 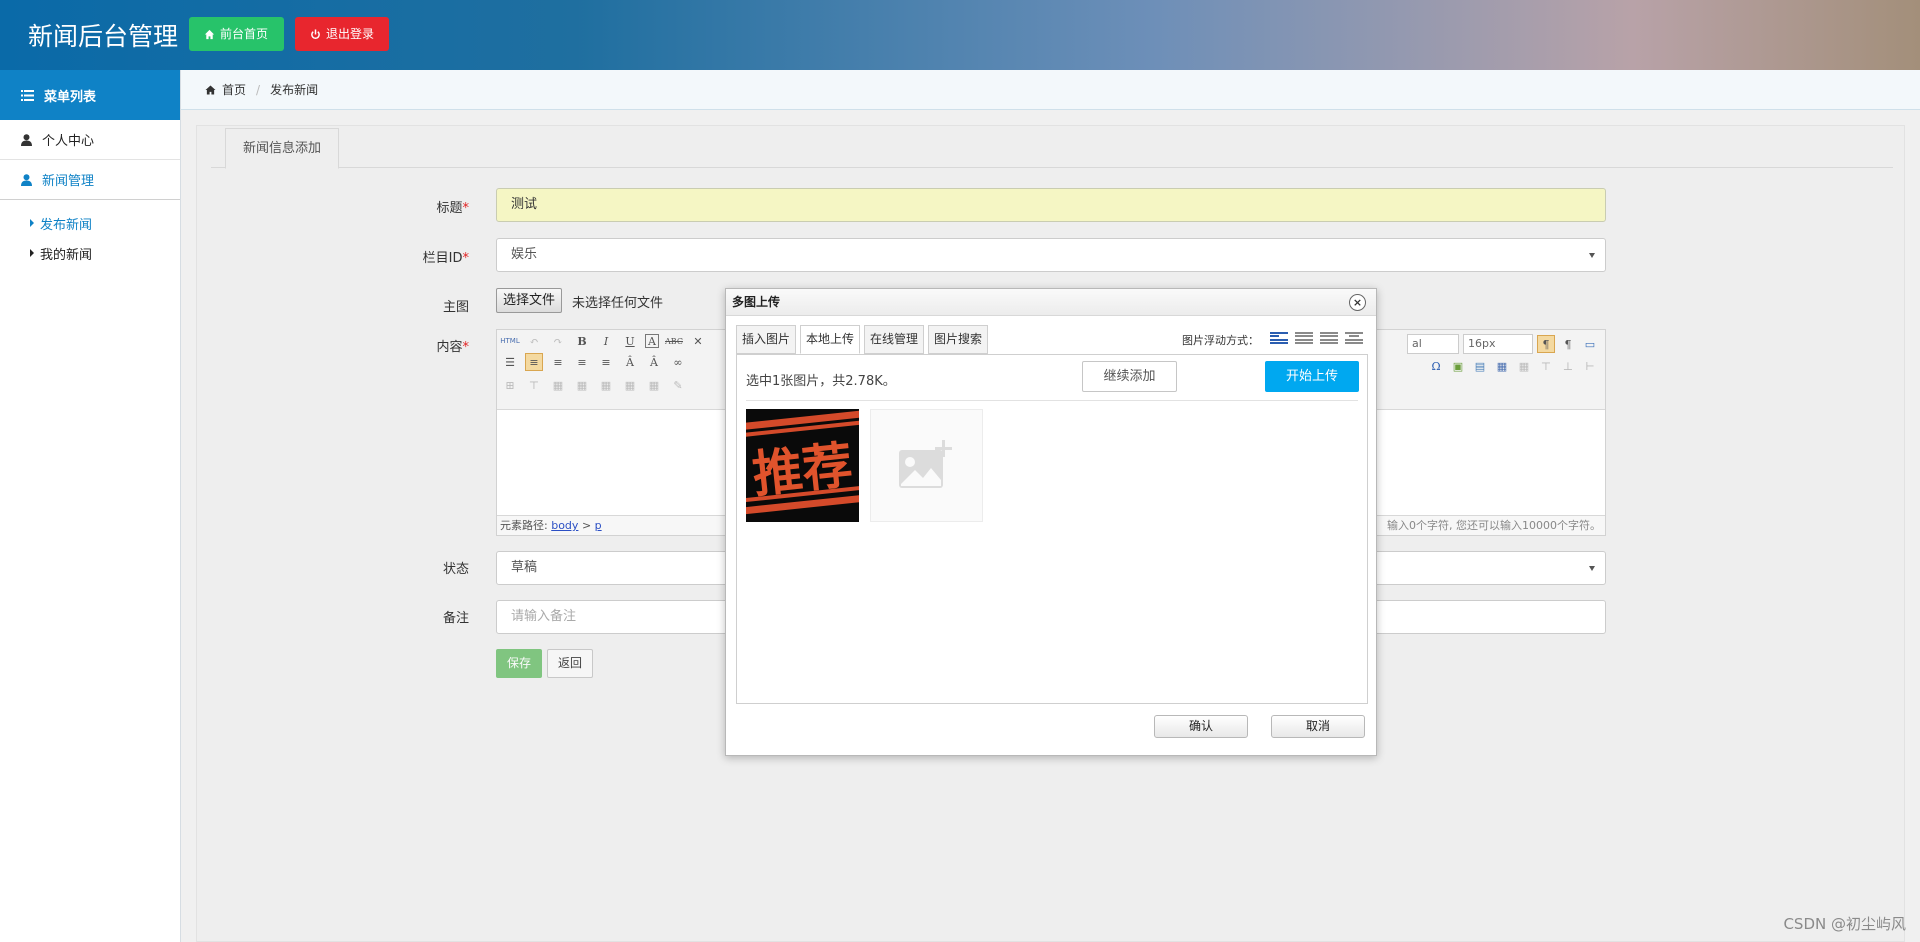 I want to click on save-button: 保存, so click(x=519, y=663).